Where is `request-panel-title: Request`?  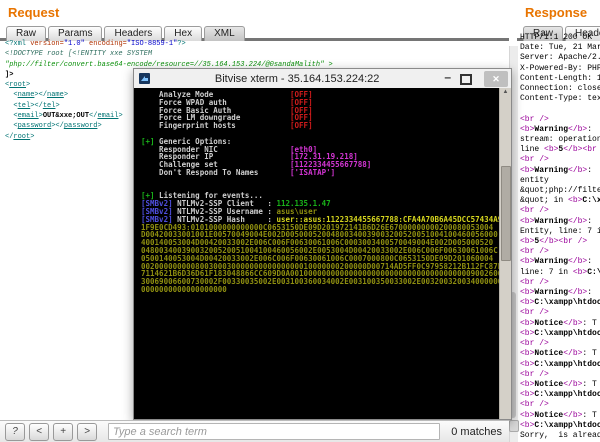 request-panel-title: Request is located at coordinates (34, 12).